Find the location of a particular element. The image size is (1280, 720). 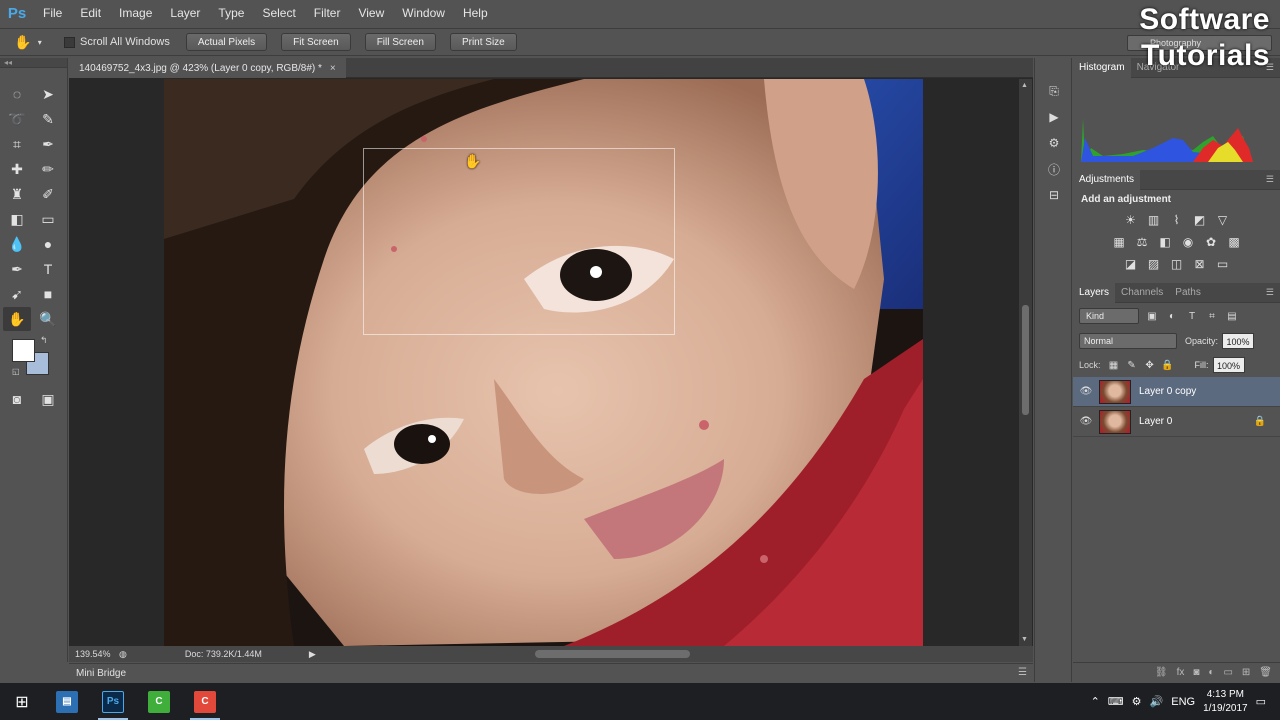

clock: 4:13 PM 1/19/2017 is located at coordinates (1225, 702).